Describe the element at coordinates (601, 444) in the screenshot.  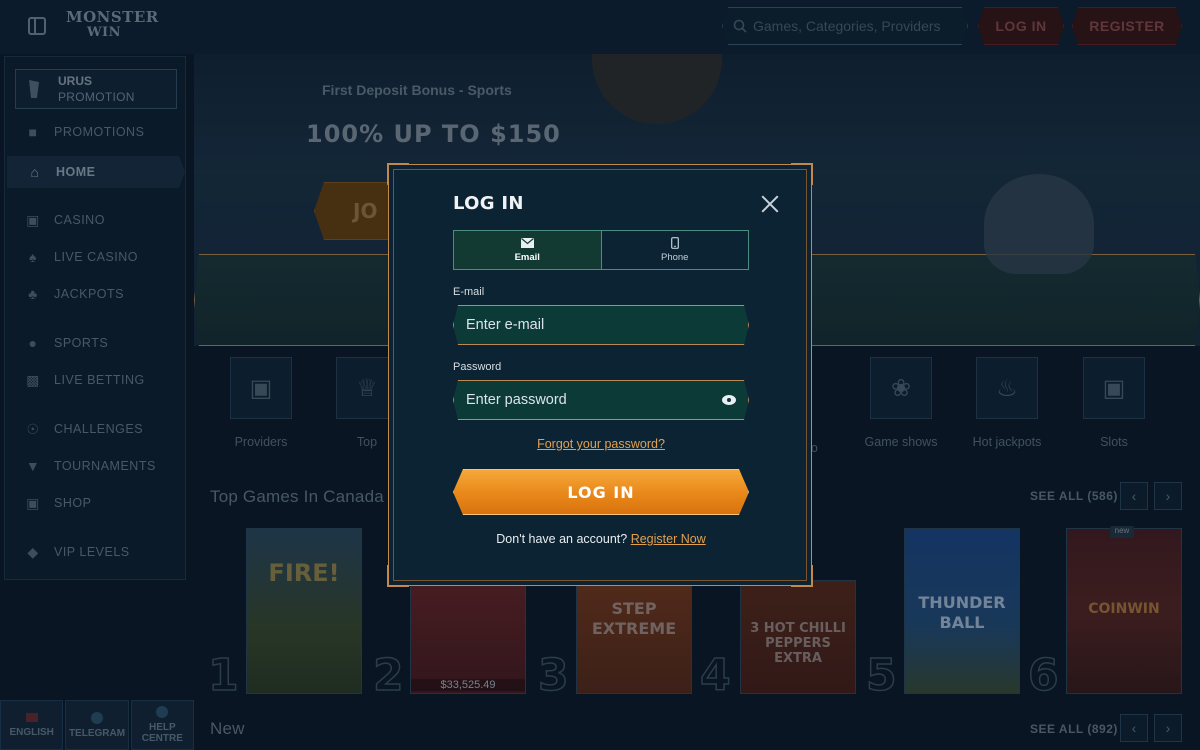
I see `forgot-password-link: Forgot your password?` at that location.